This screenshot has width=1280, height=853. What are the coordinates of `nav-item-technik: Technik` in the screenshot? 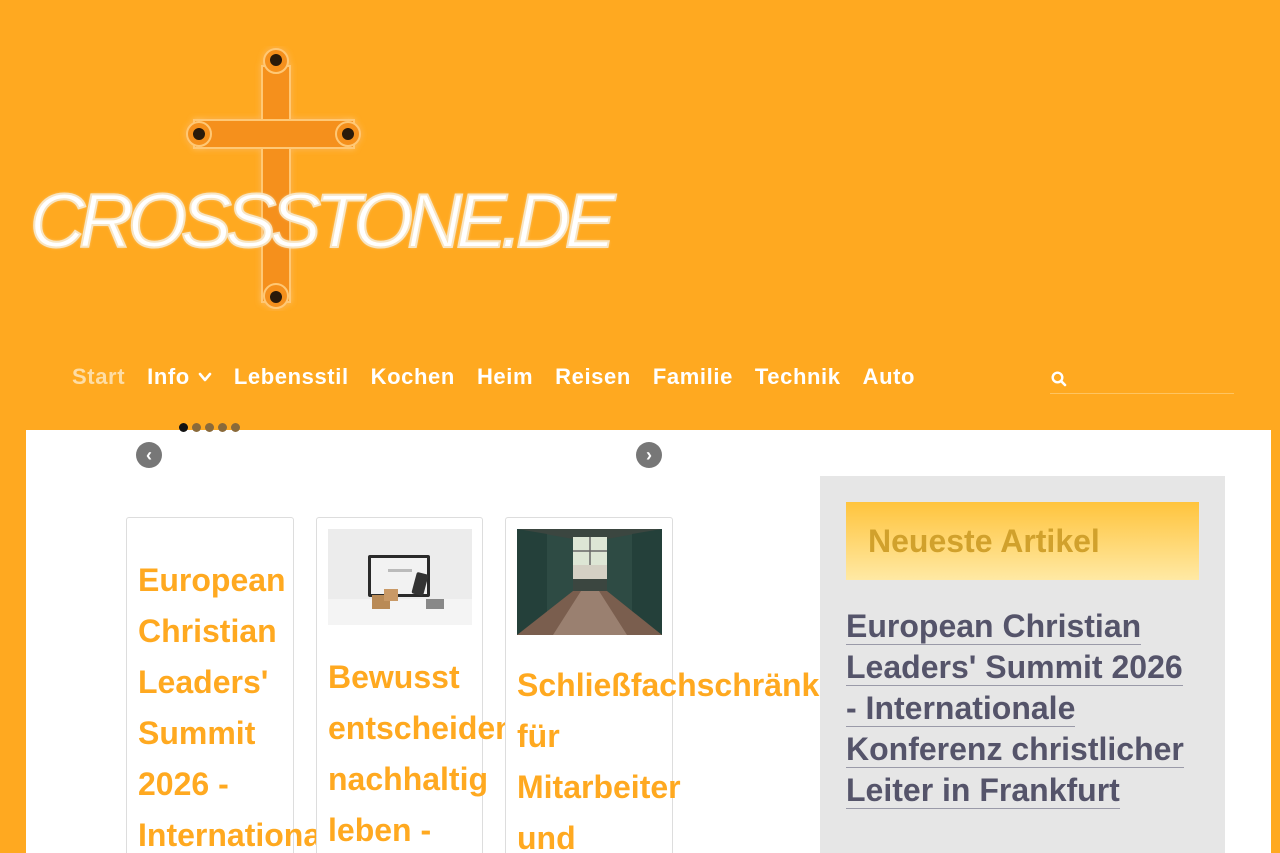 It's located at (798, 377).